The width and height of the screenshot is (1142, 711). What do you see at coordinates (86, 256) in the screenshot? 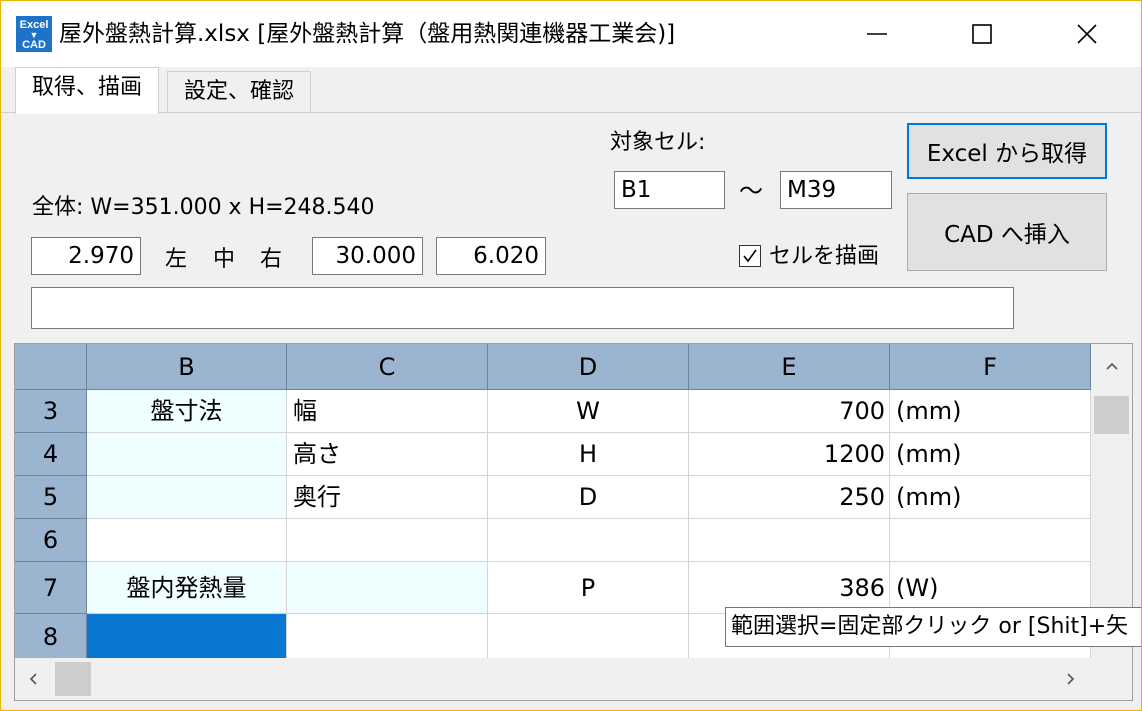
I see `left-offset-input: 2.970` at bounding box center [86, 256].